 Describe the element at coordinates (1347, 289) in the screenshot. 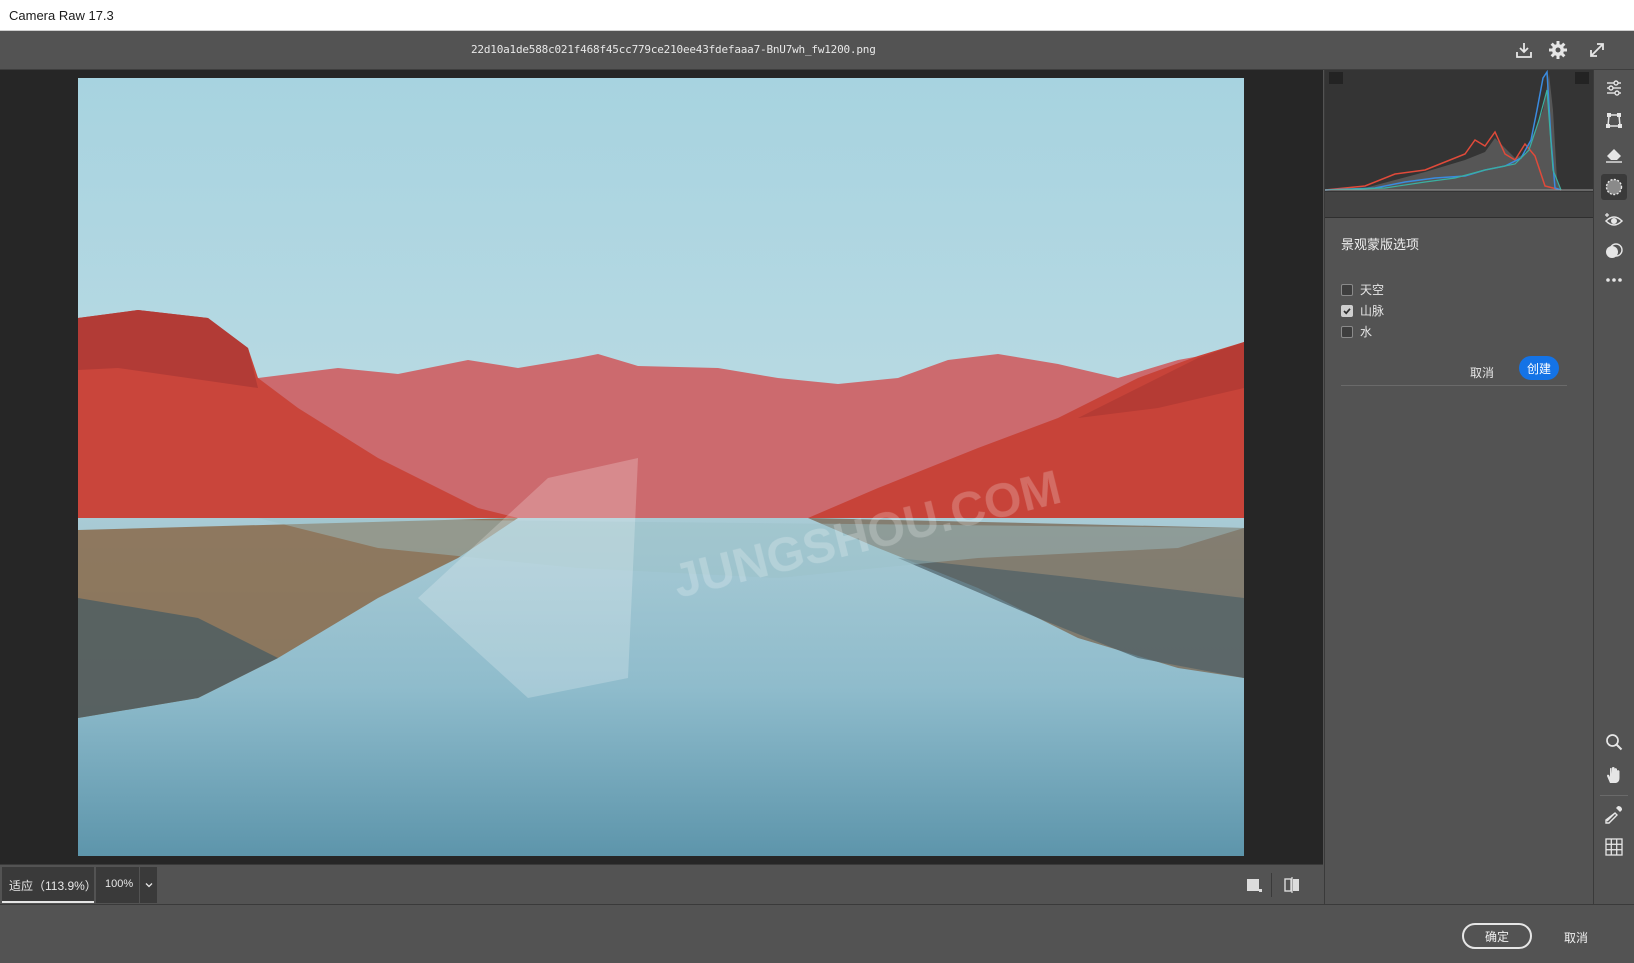

I see `sky-checkbox` at that location.